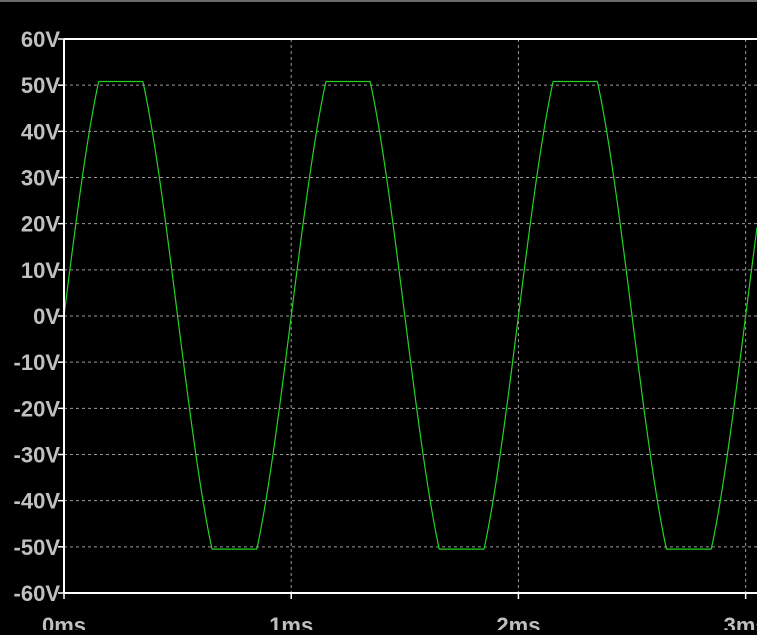 The image size is (757, 635). What do you see at coordinates (40, 131) in the screenshot?
I see `y-tick-label: 40V` at bounding box center [40, 131].